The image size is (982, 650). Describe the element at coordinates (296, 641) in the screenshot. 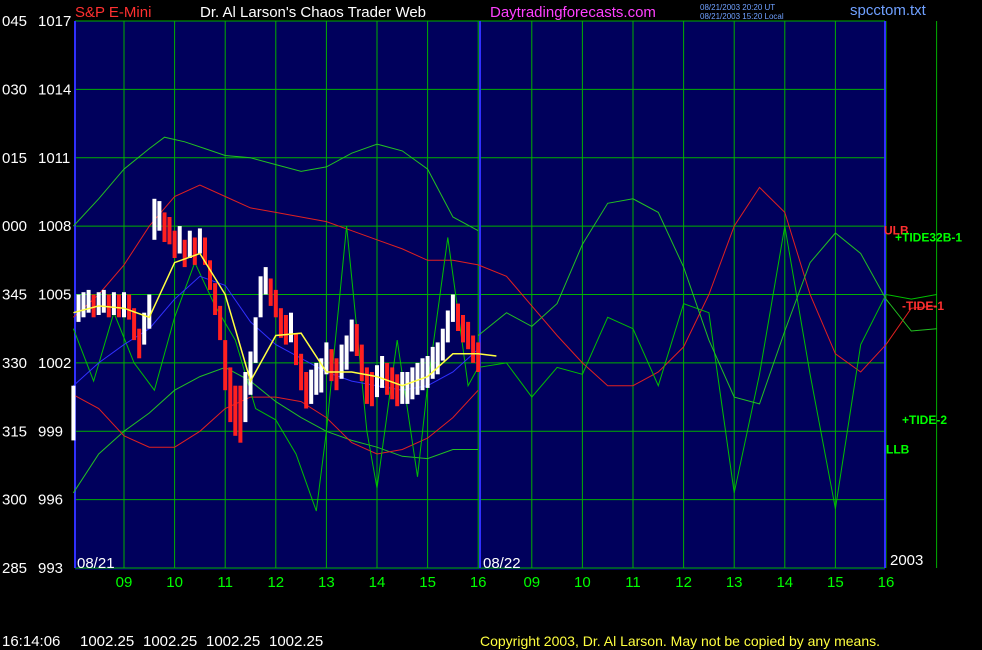

I see `footer-close: 1002.25` at that location.